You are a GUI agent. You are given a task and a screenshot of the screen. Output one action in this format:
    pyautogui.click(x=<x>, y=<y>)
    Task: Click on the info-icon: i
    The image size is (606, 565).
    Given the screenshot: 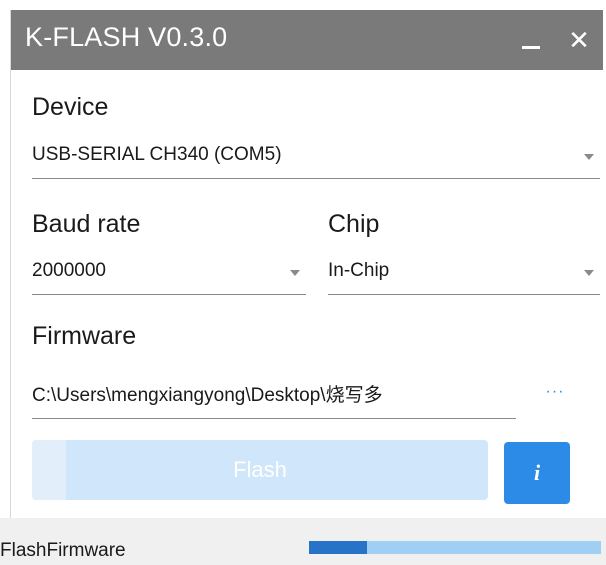 What is the action you would take?
    pyautogui.click(x=537, y=472)
    